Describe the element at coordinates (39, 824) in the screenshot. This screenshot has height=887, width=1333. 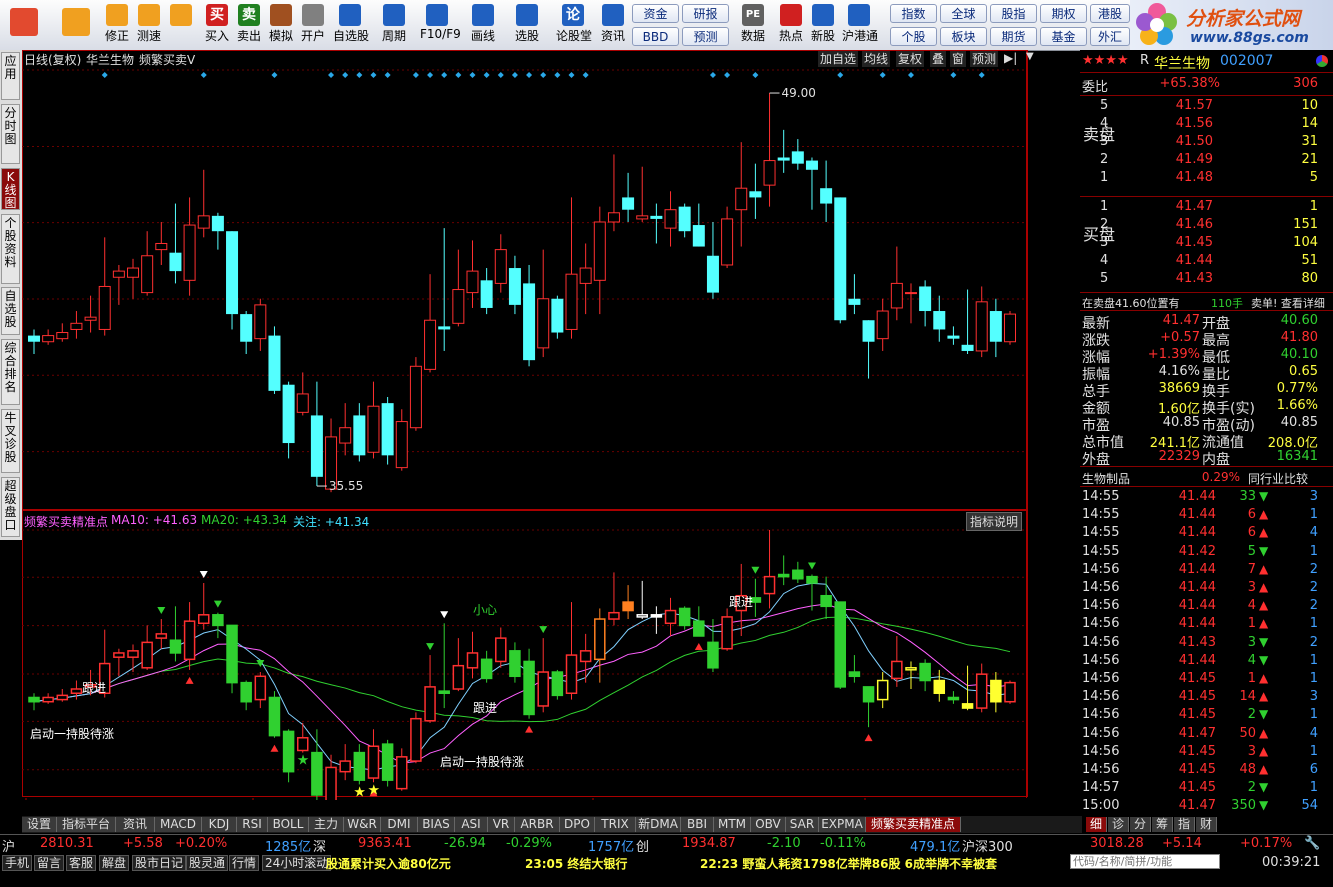
I see `indicator-tab: 设置` at that location.